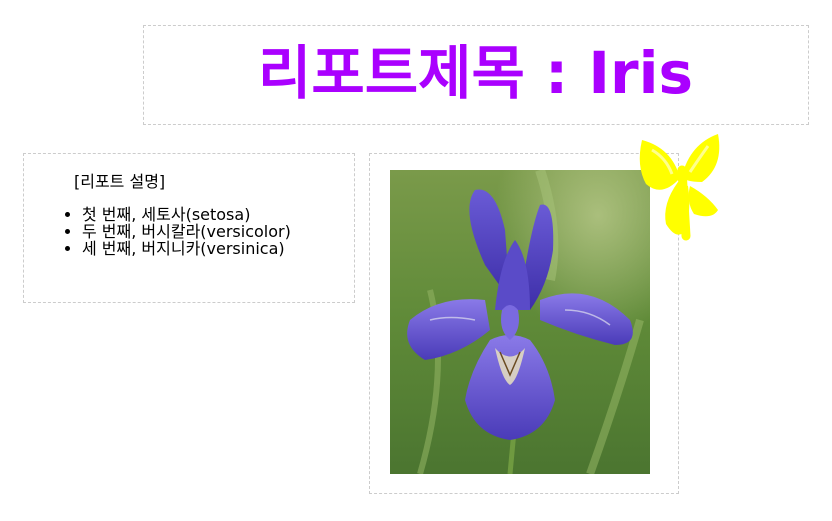 The height and width of the screenshot is (521, 832). I want to click on list-item: 두 번째, 버시칼라(versicolor), so click(186, 231).